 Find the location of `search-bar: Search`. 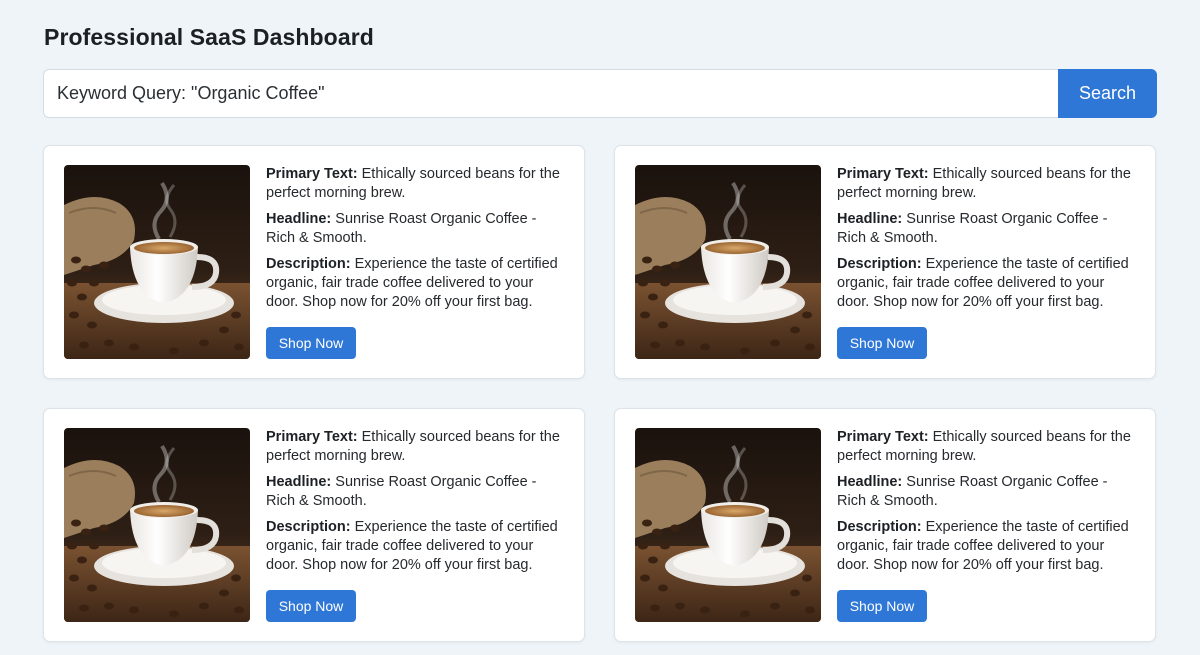

search-bar: Search is located at coordinates (600, 93).